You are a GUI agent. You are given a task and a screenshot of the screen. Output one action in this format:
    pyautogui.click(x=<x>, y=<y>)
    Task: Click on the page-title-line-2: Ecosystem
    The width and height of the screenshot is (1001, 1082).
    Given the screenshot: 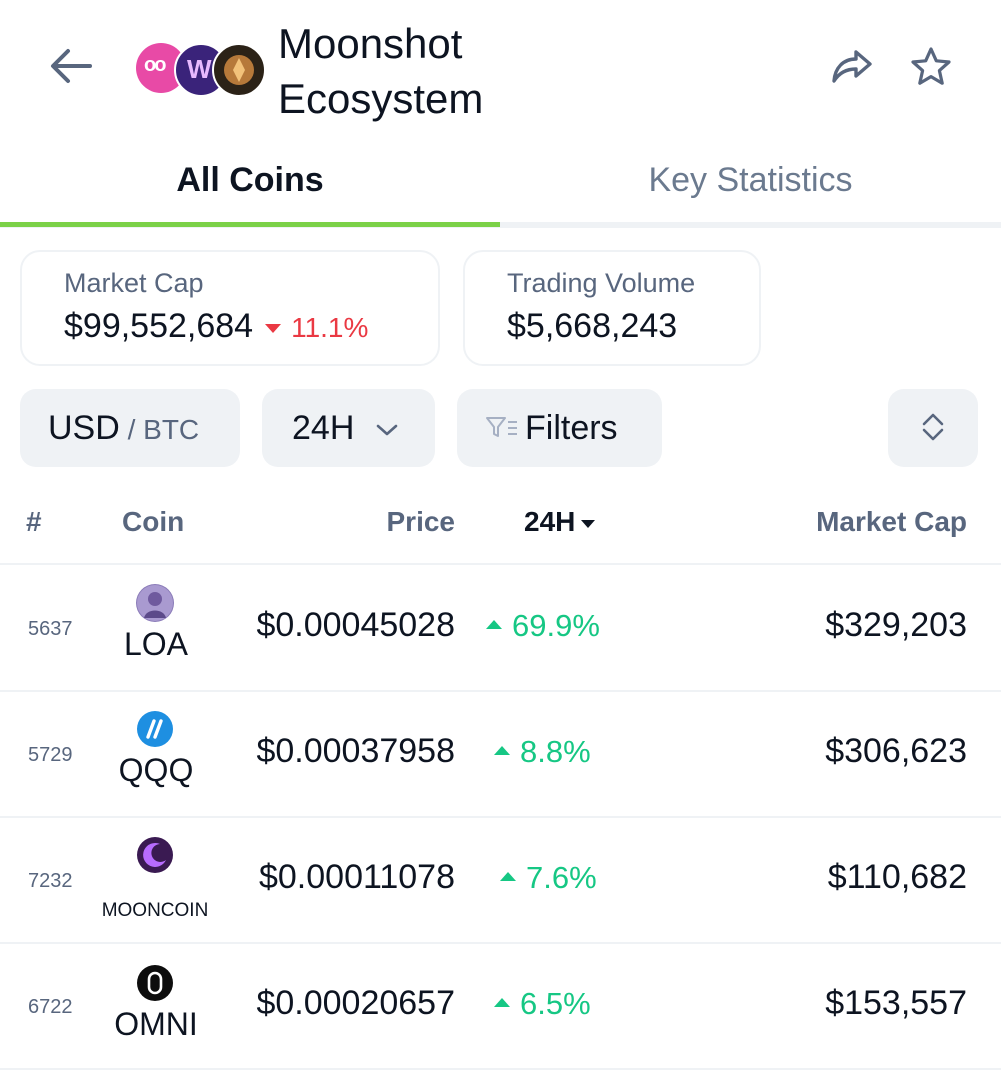 What is the action you would take?
    pyautogui.click(x=381, y=98)
    